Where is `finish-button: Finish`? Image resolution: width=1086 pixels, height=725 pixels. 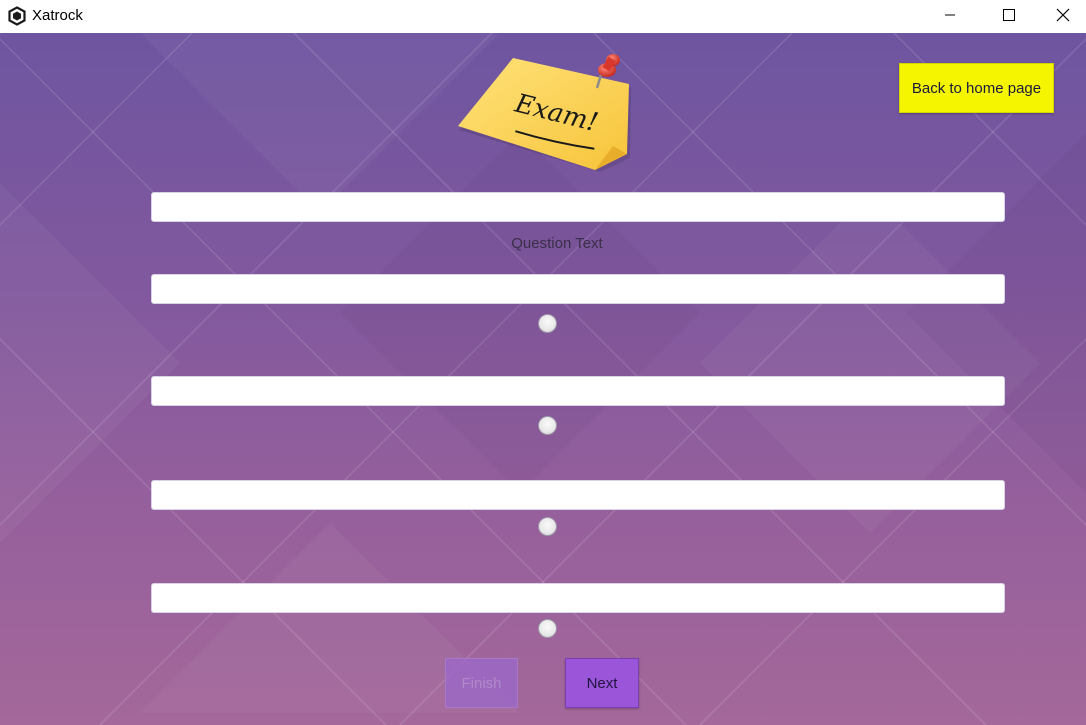 finish-button: Finish is located at coordinates (481, 683).